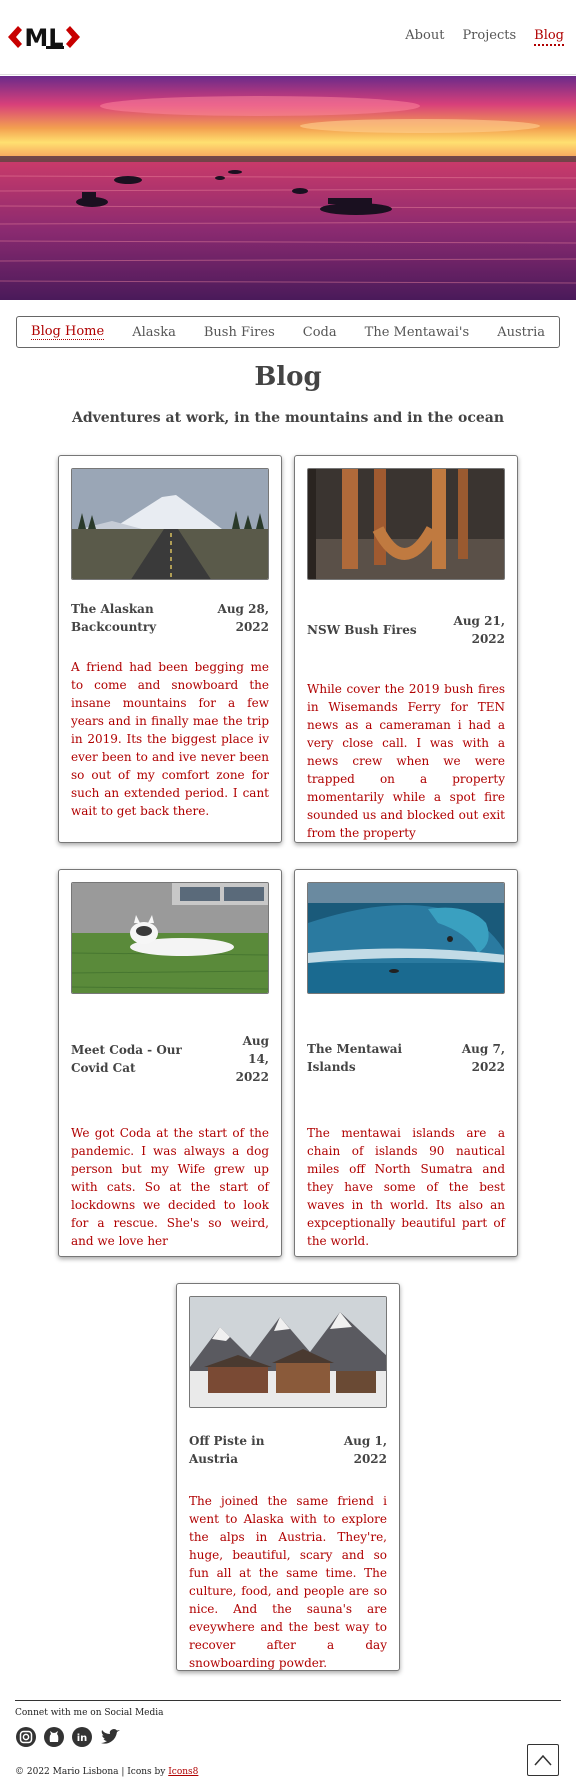 This screenshot has height=1791, width=576. Describe the element at coordinates (130, 618) in the screenshot. I see `post-title: The Alaskan Backcountry` at that location.